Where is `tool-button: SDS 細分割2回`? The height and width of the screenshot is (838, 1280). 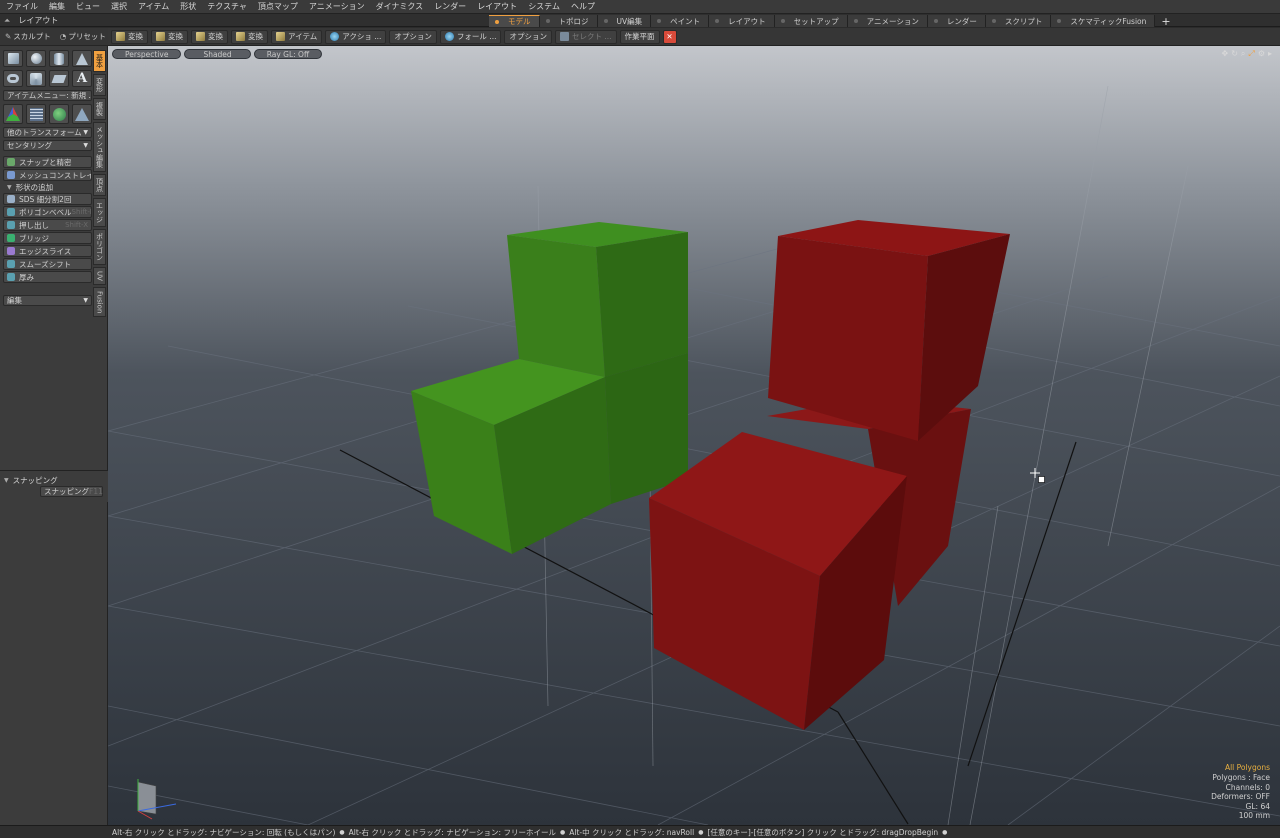 tool-button: SDS 細分割2回 is located at coordinates (47, 199).